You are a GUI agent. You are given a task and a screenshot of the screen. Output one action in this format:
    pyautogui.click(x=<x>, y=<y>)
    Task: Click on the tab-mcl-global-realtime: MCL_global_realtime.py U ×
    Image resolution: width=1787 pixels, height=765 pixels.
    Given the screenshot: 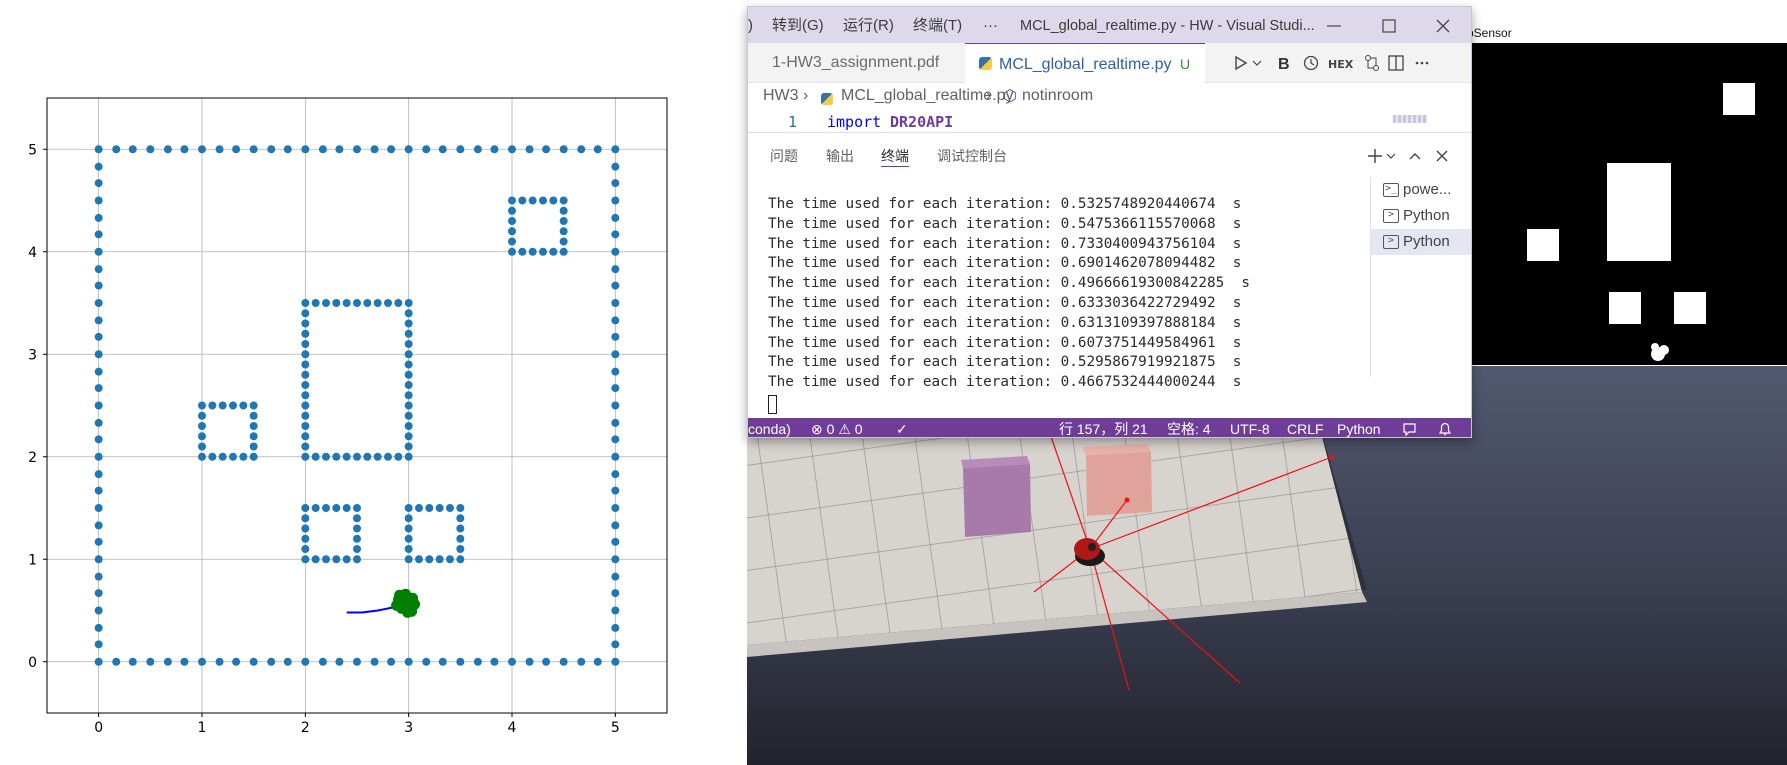 What is the action you would take?
    pyautogui.click(x=1085, y=79)
    